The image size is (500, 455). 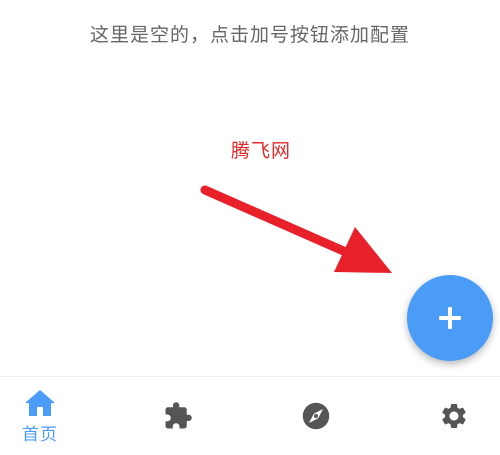 I want to click on add-config-button, so click(x=450, y=318).